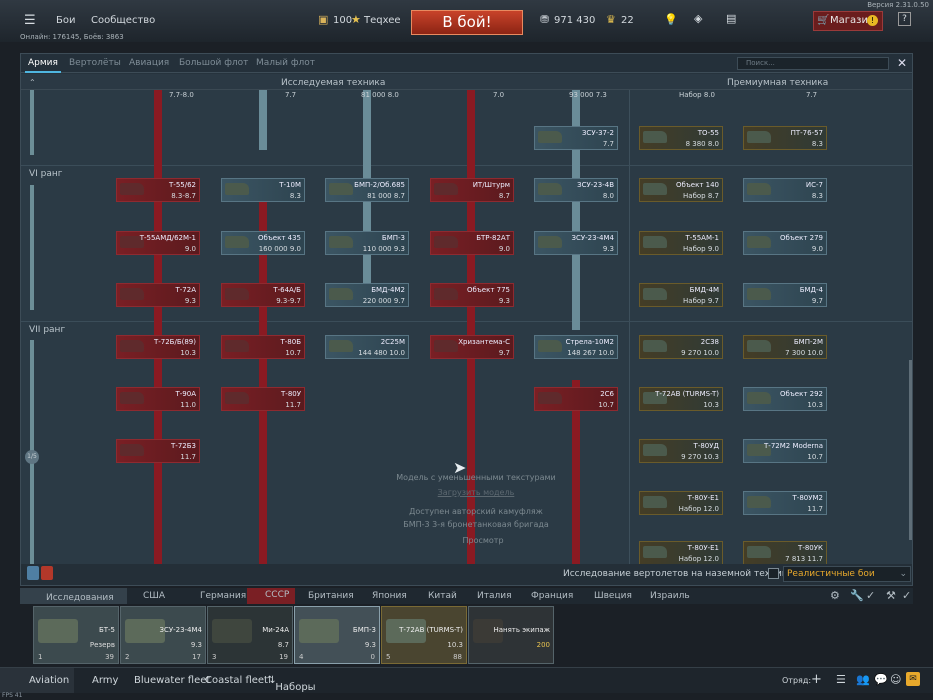  What do you see at coordinates (881, 679) in the screenshot?
I see `chat-icon: 💬` at bounding box center [881, 679].